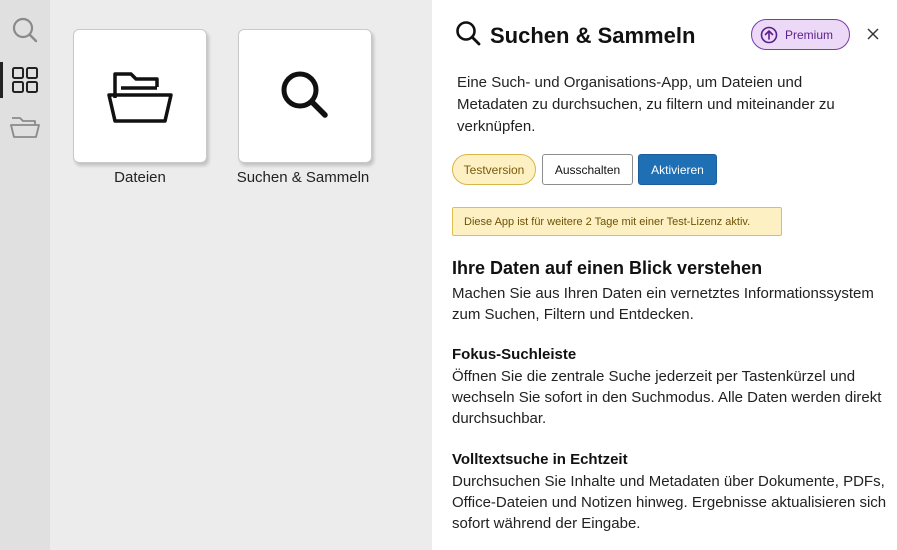 This screenshot has height=550, width=897. I want to click on rail-apps-button, so click(25, 80).